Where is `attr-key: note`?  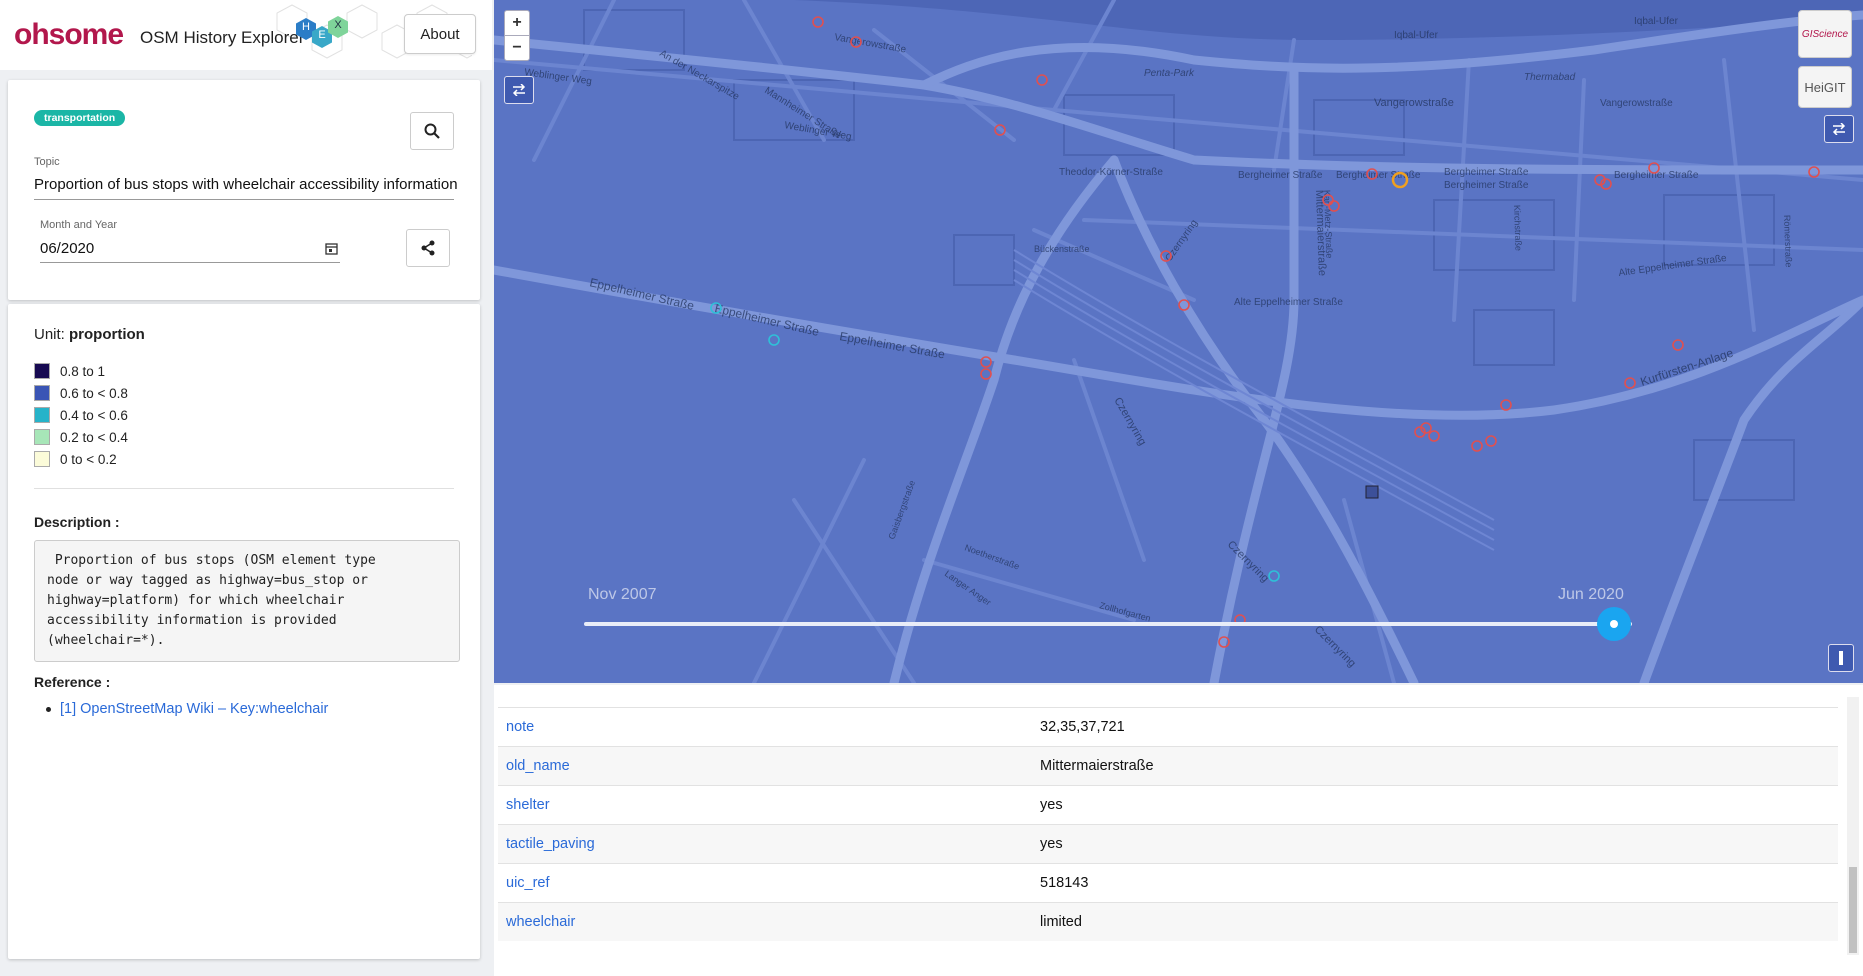
attr-key: note is located at coordinates (520, 727).